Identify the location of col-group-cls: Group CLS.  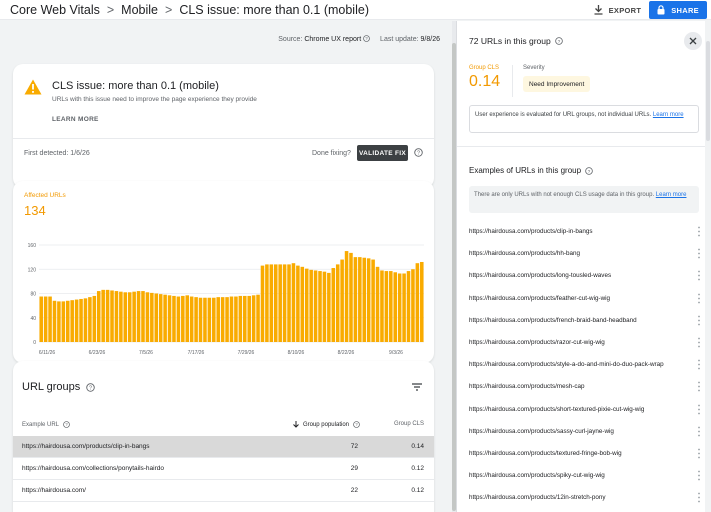
(409, 424).